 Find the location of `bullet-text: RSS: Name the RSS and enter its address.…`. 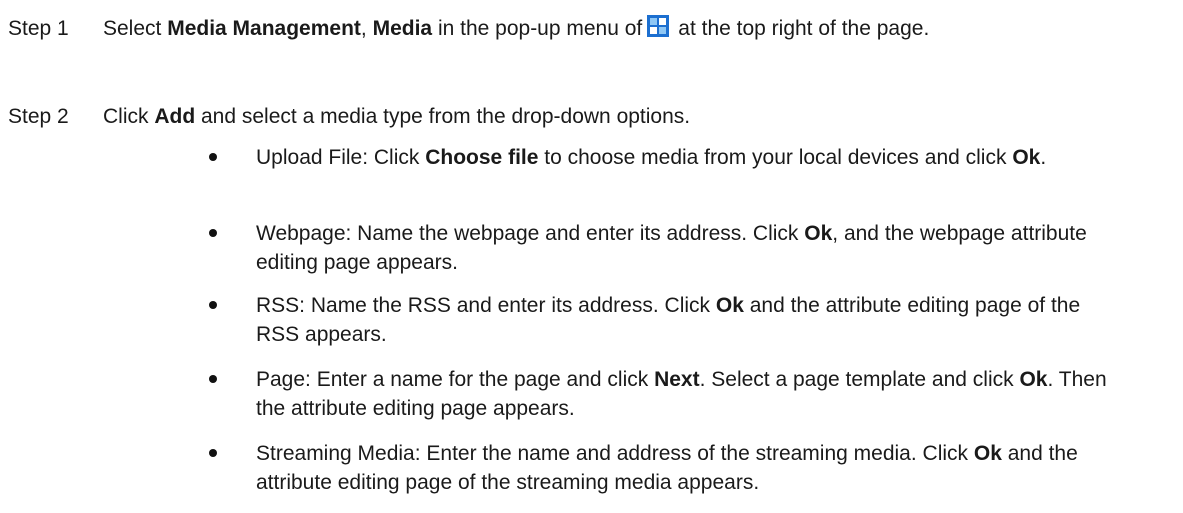

bullet-text: RSS: Name the RSS and enter its address.… is located at coordinates (668, 320).